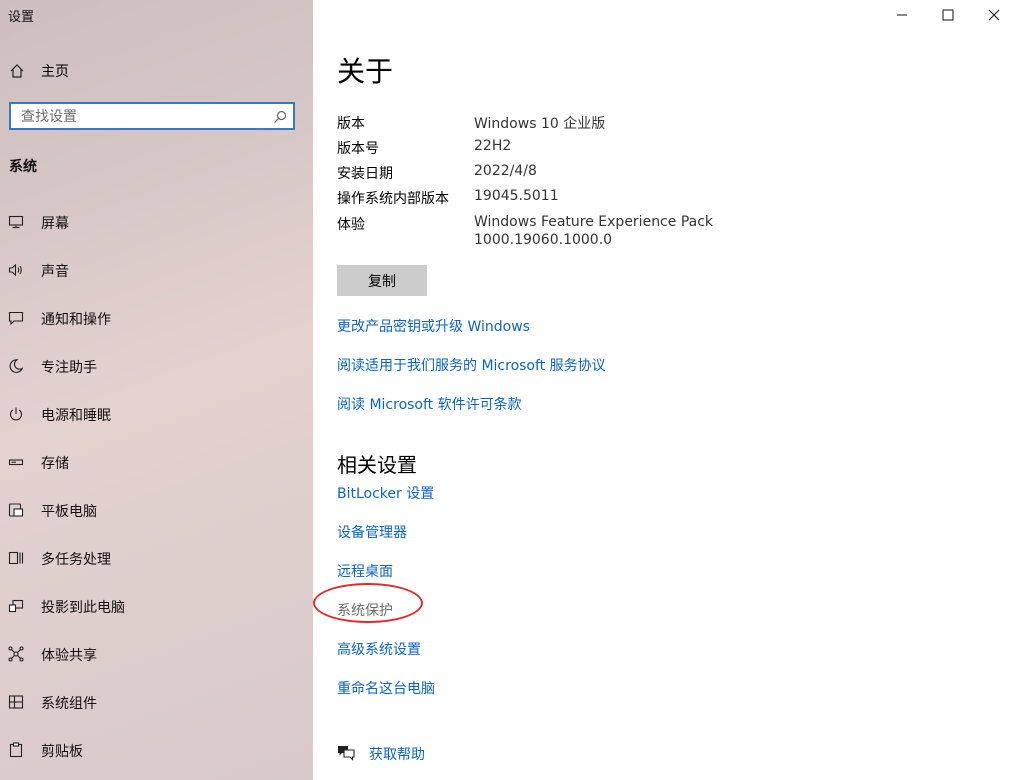  Describe the element at coordinates (156, 414) in the screenshot. I see `sidebar-item-power-sleep: 电源和睡眠` at that location.